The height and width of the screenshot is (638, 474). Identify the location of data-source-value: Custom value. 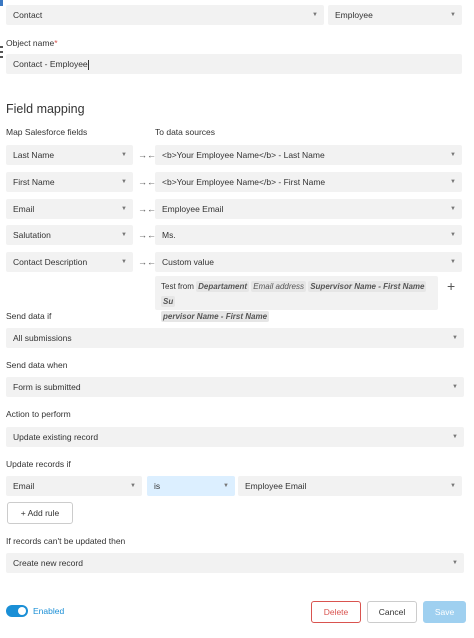
(188, 262).